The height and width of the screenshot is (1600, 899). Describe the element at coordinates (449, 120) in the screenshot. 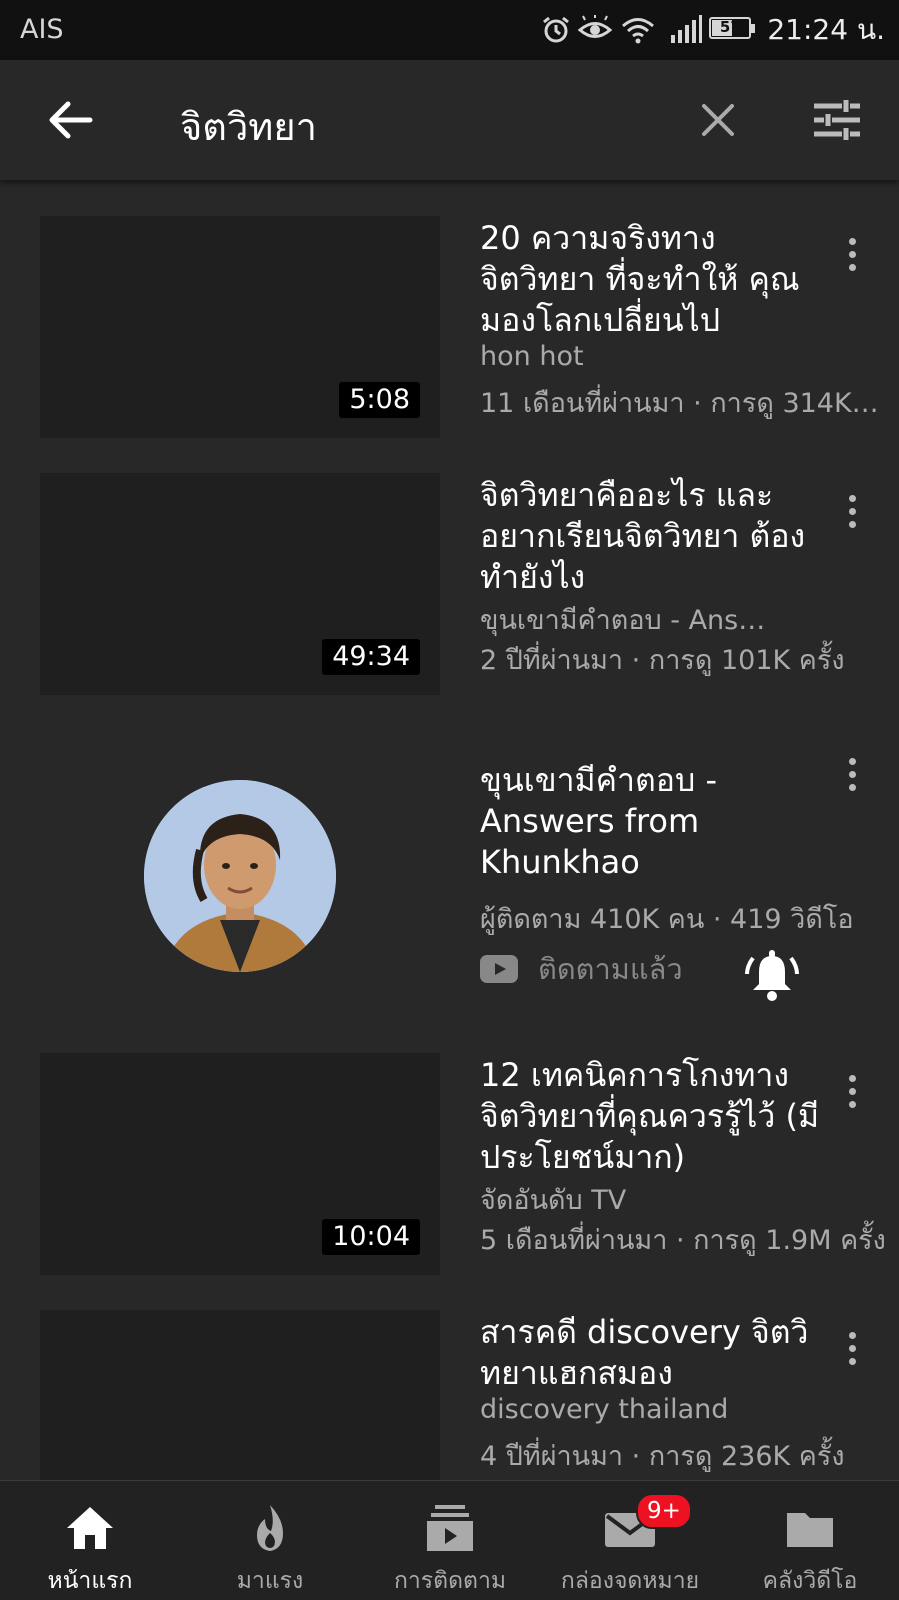

I see `search-header: จิตวิทยา` at that location.